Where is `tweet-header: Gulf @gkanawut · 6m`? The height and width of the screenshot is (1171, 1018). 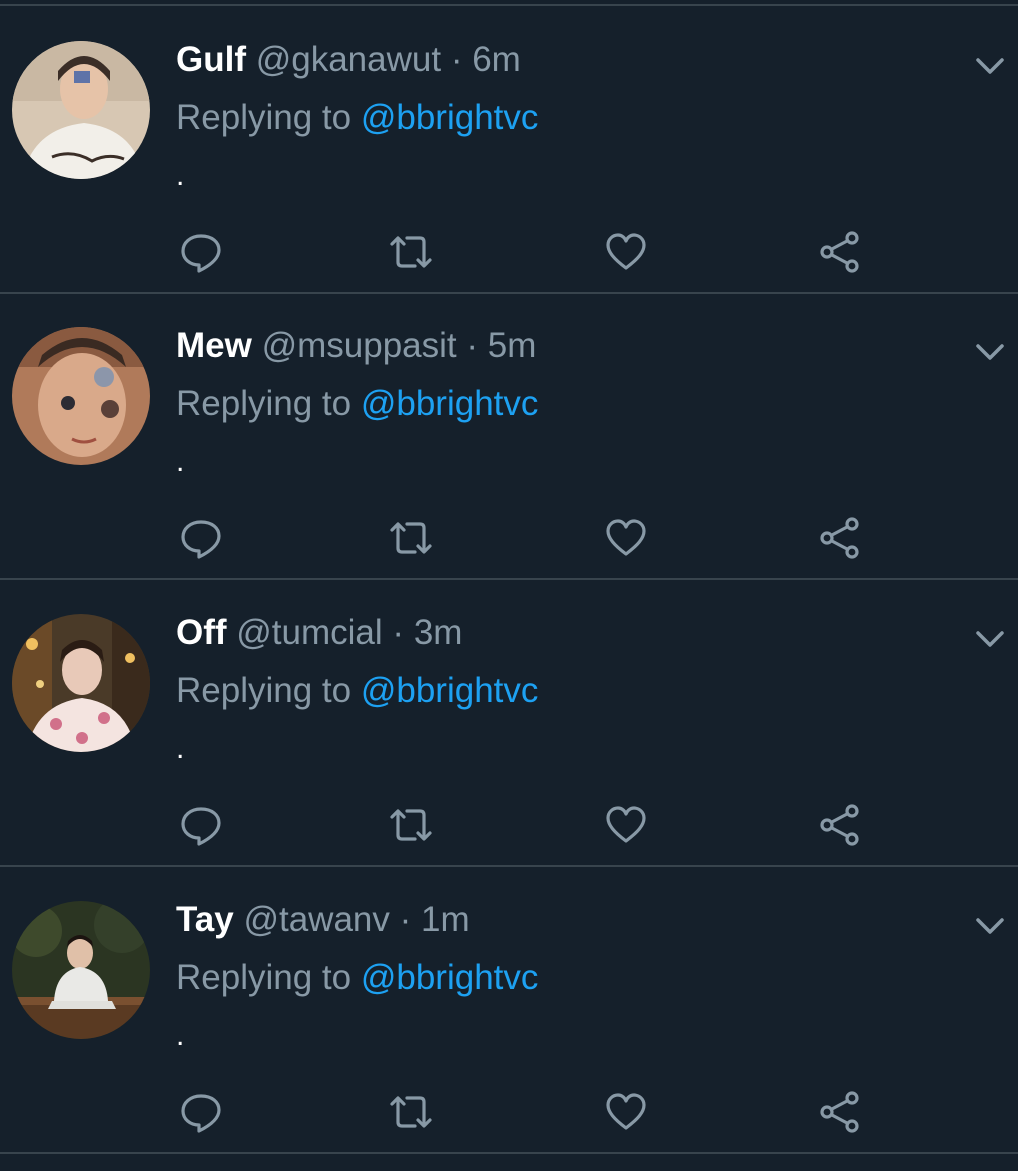 tweet-header: Gulf @gkanawut · 6m is located at coordinates (348, 60).